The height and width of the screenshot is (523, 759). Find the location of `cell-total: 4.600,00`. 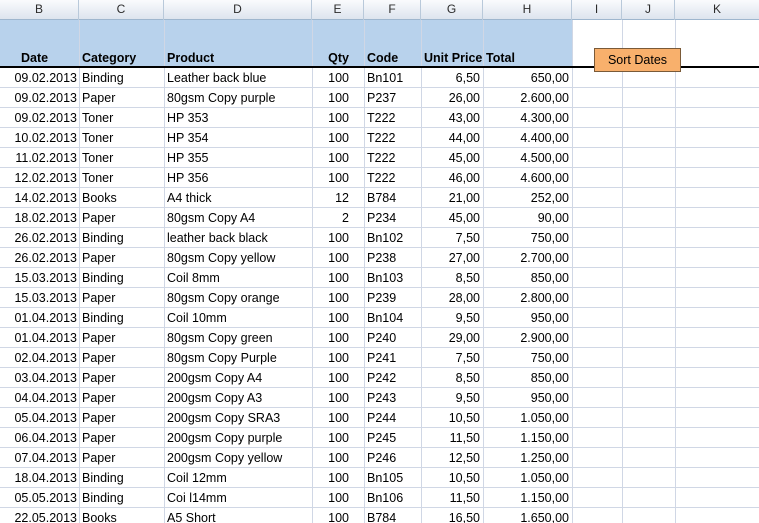

cell-total: 4.600,00 is located at coordinates (526, 178).